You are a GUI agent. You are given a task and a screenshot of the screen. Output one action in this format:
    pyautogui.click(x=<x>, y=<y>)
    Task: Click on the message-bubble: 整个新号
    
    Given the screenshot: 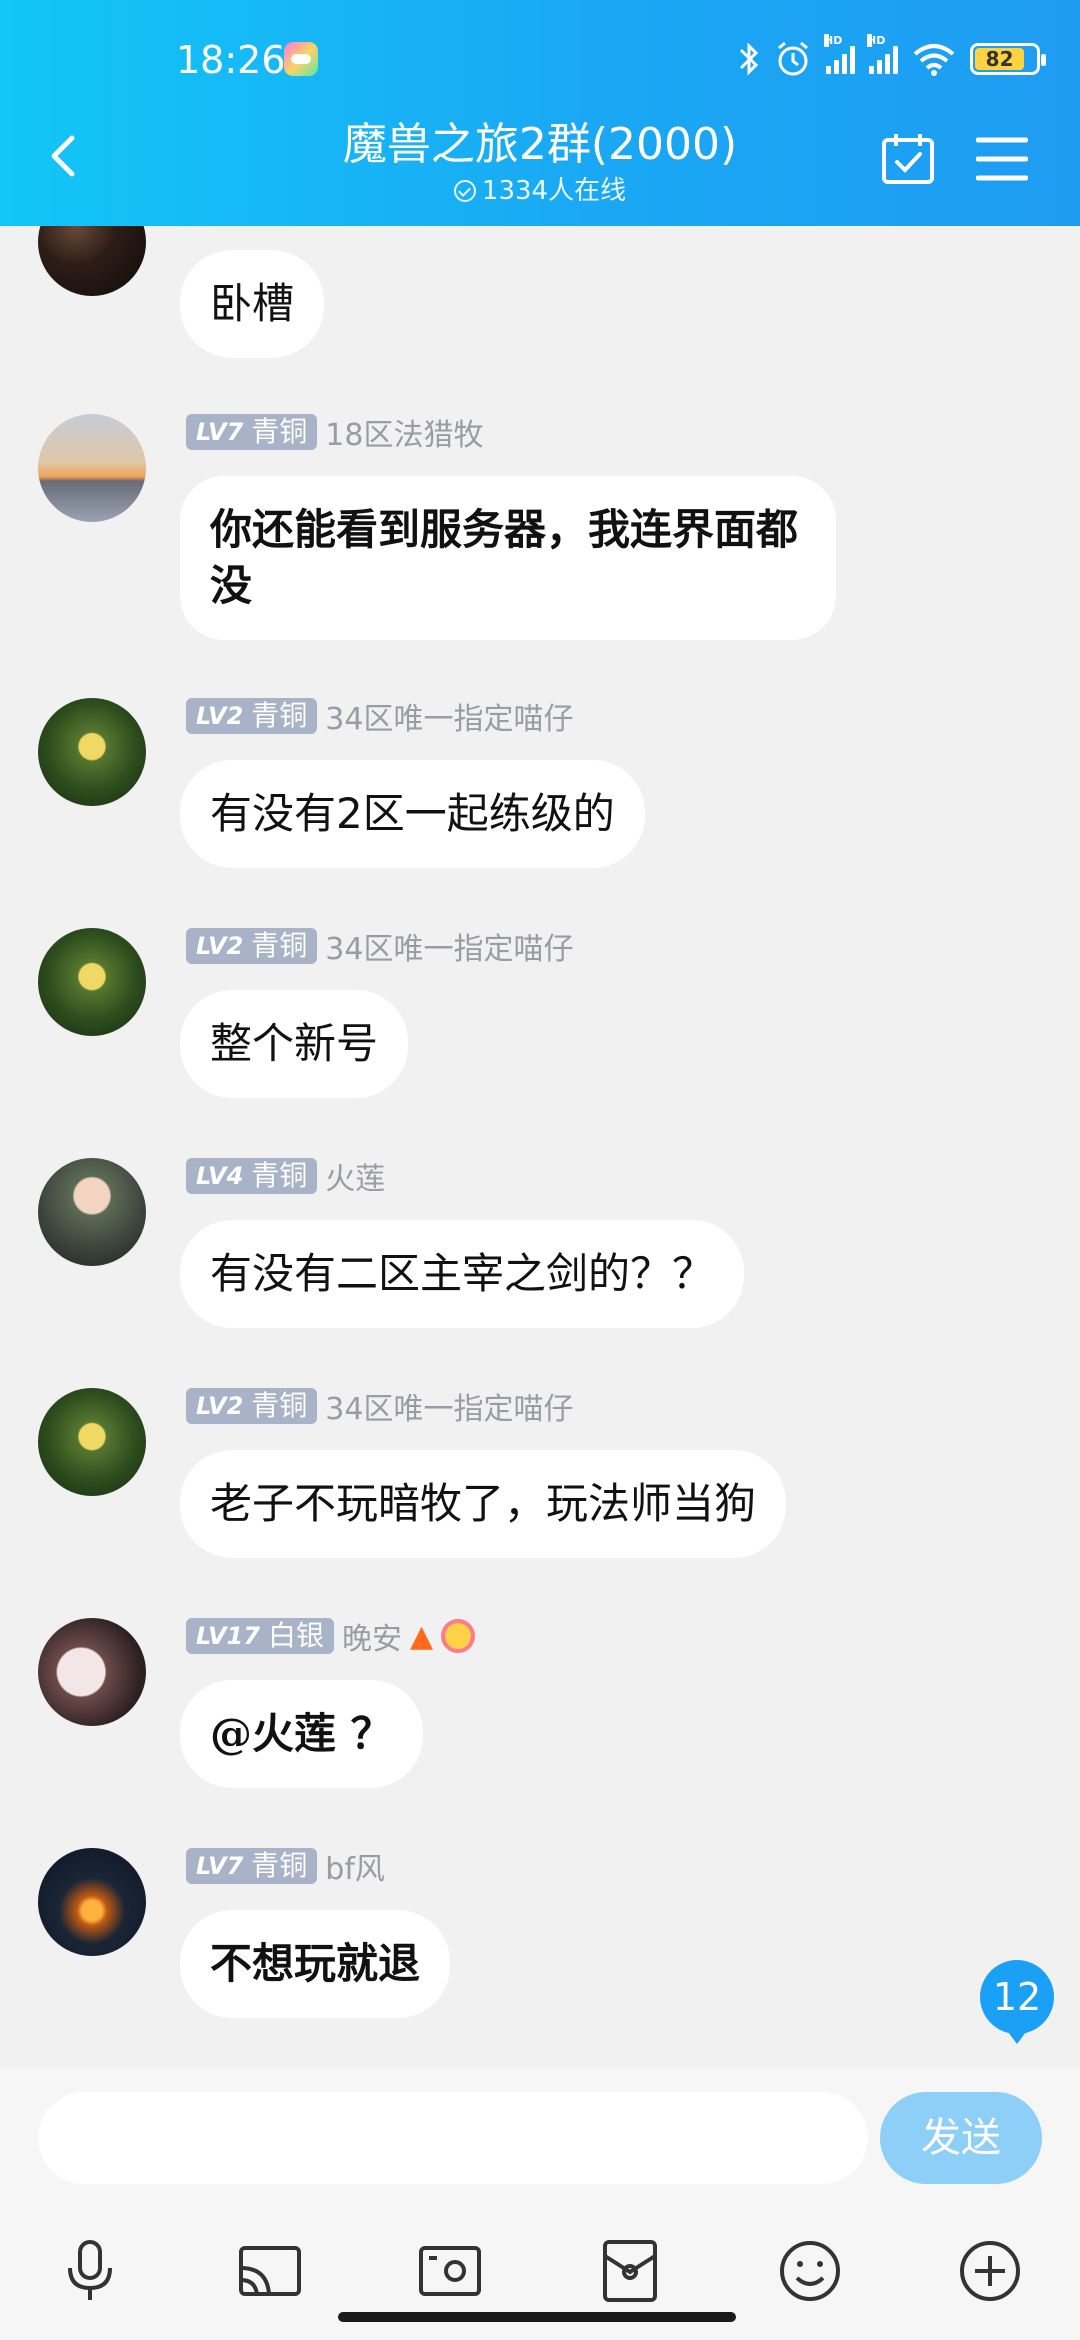 What is the action you would take?
    pyautogui.click(x=294, y=1044)
    